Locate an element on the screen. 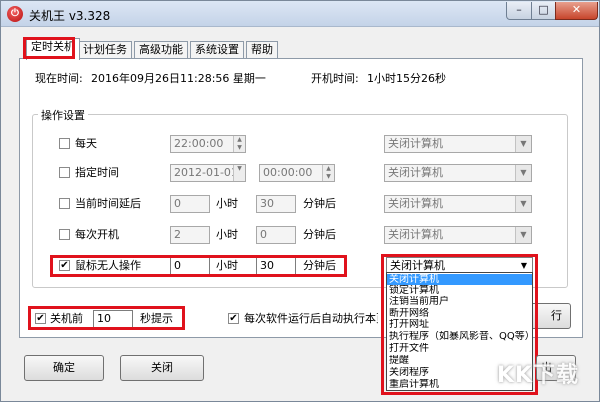 The image size is (600, 402). boot-hours-input: 2 is located at coordinates (190, 235).